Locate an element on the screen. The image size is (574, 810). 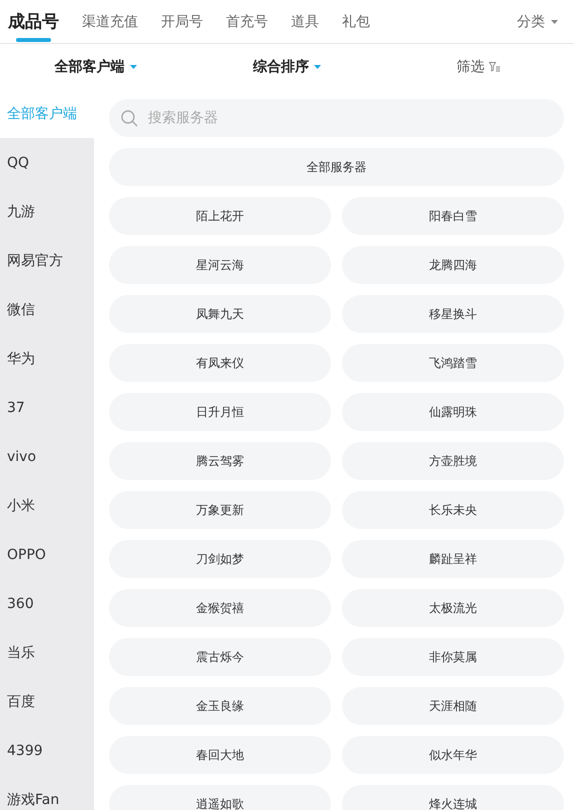
server-option: 全部服务器 is located at coordinates (336, 167).